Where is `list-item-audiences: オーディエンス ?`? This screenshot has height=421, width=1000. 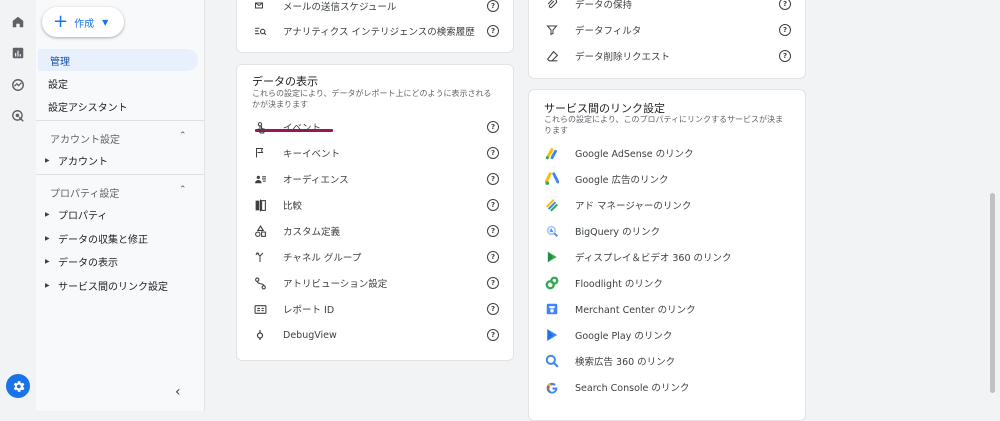
list-item-audiences: オーディエンス ? is located at coordinates (375, 179).